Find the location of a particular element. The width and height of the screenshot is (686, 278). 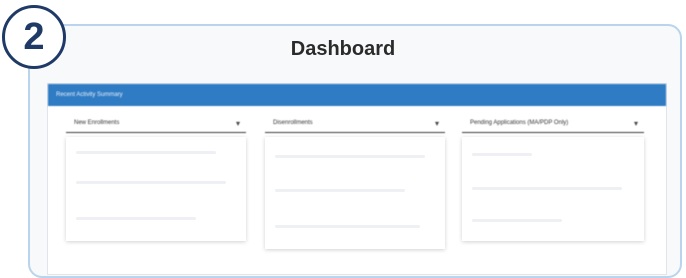

dropdown-label: Disenrollments is located at coordinates (293, 123).